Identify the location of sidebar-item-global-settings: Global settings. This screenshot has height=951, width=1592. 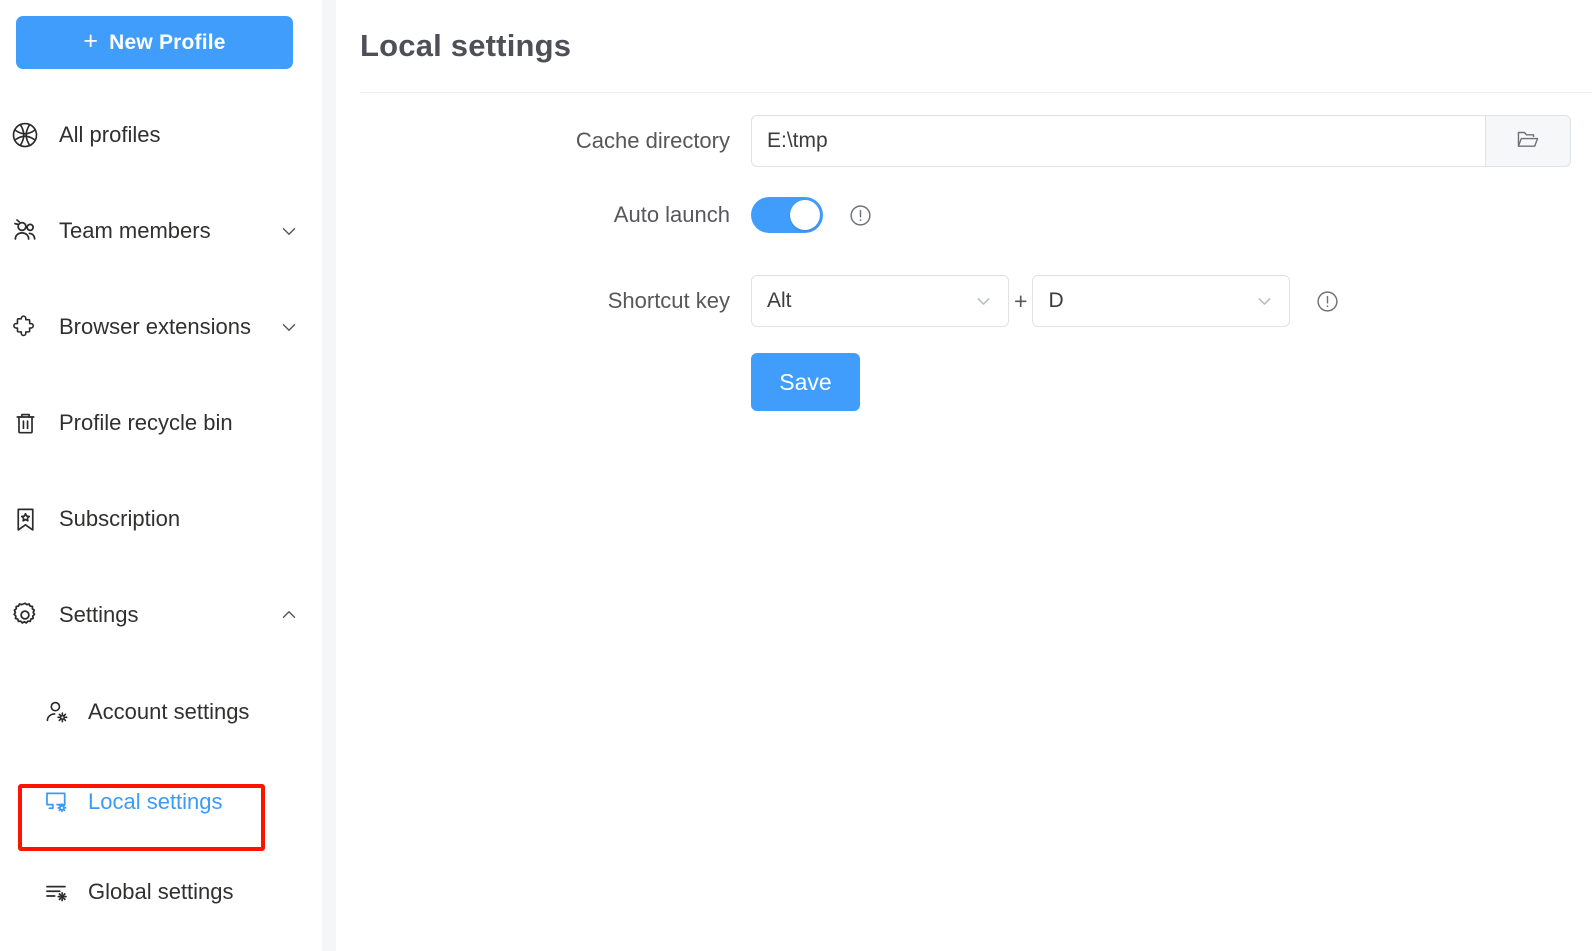
(161, 892).